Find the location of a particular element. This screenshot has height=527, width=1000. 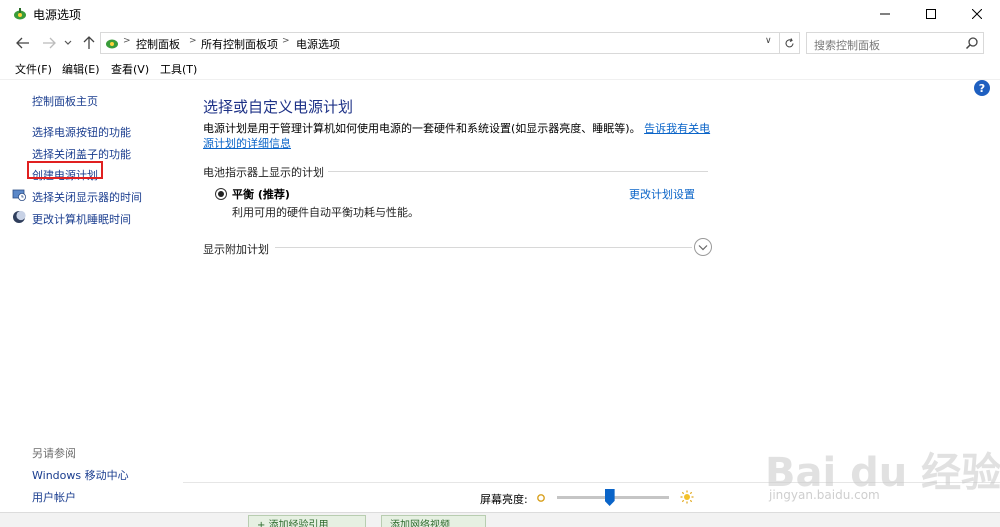

plan-name: 平衡 (推荐) is located at coordinates (261, 194).